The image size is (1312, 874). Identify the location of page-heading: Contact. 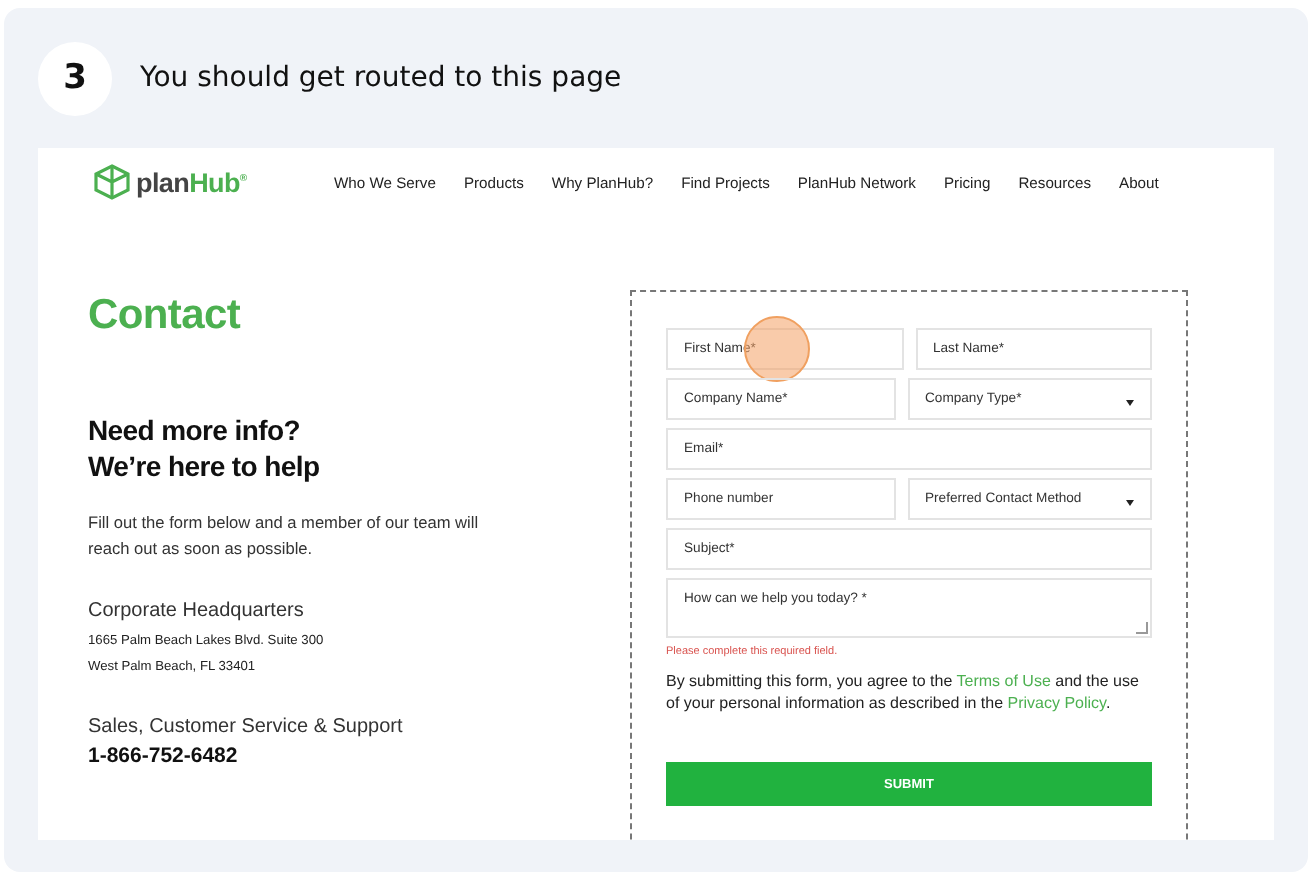
(165, 316).